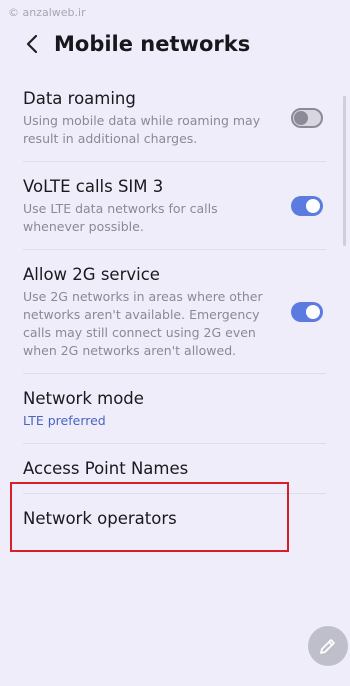  I want to click on setting-network-mode: Network mode LTE preferred, so click(174, 409).